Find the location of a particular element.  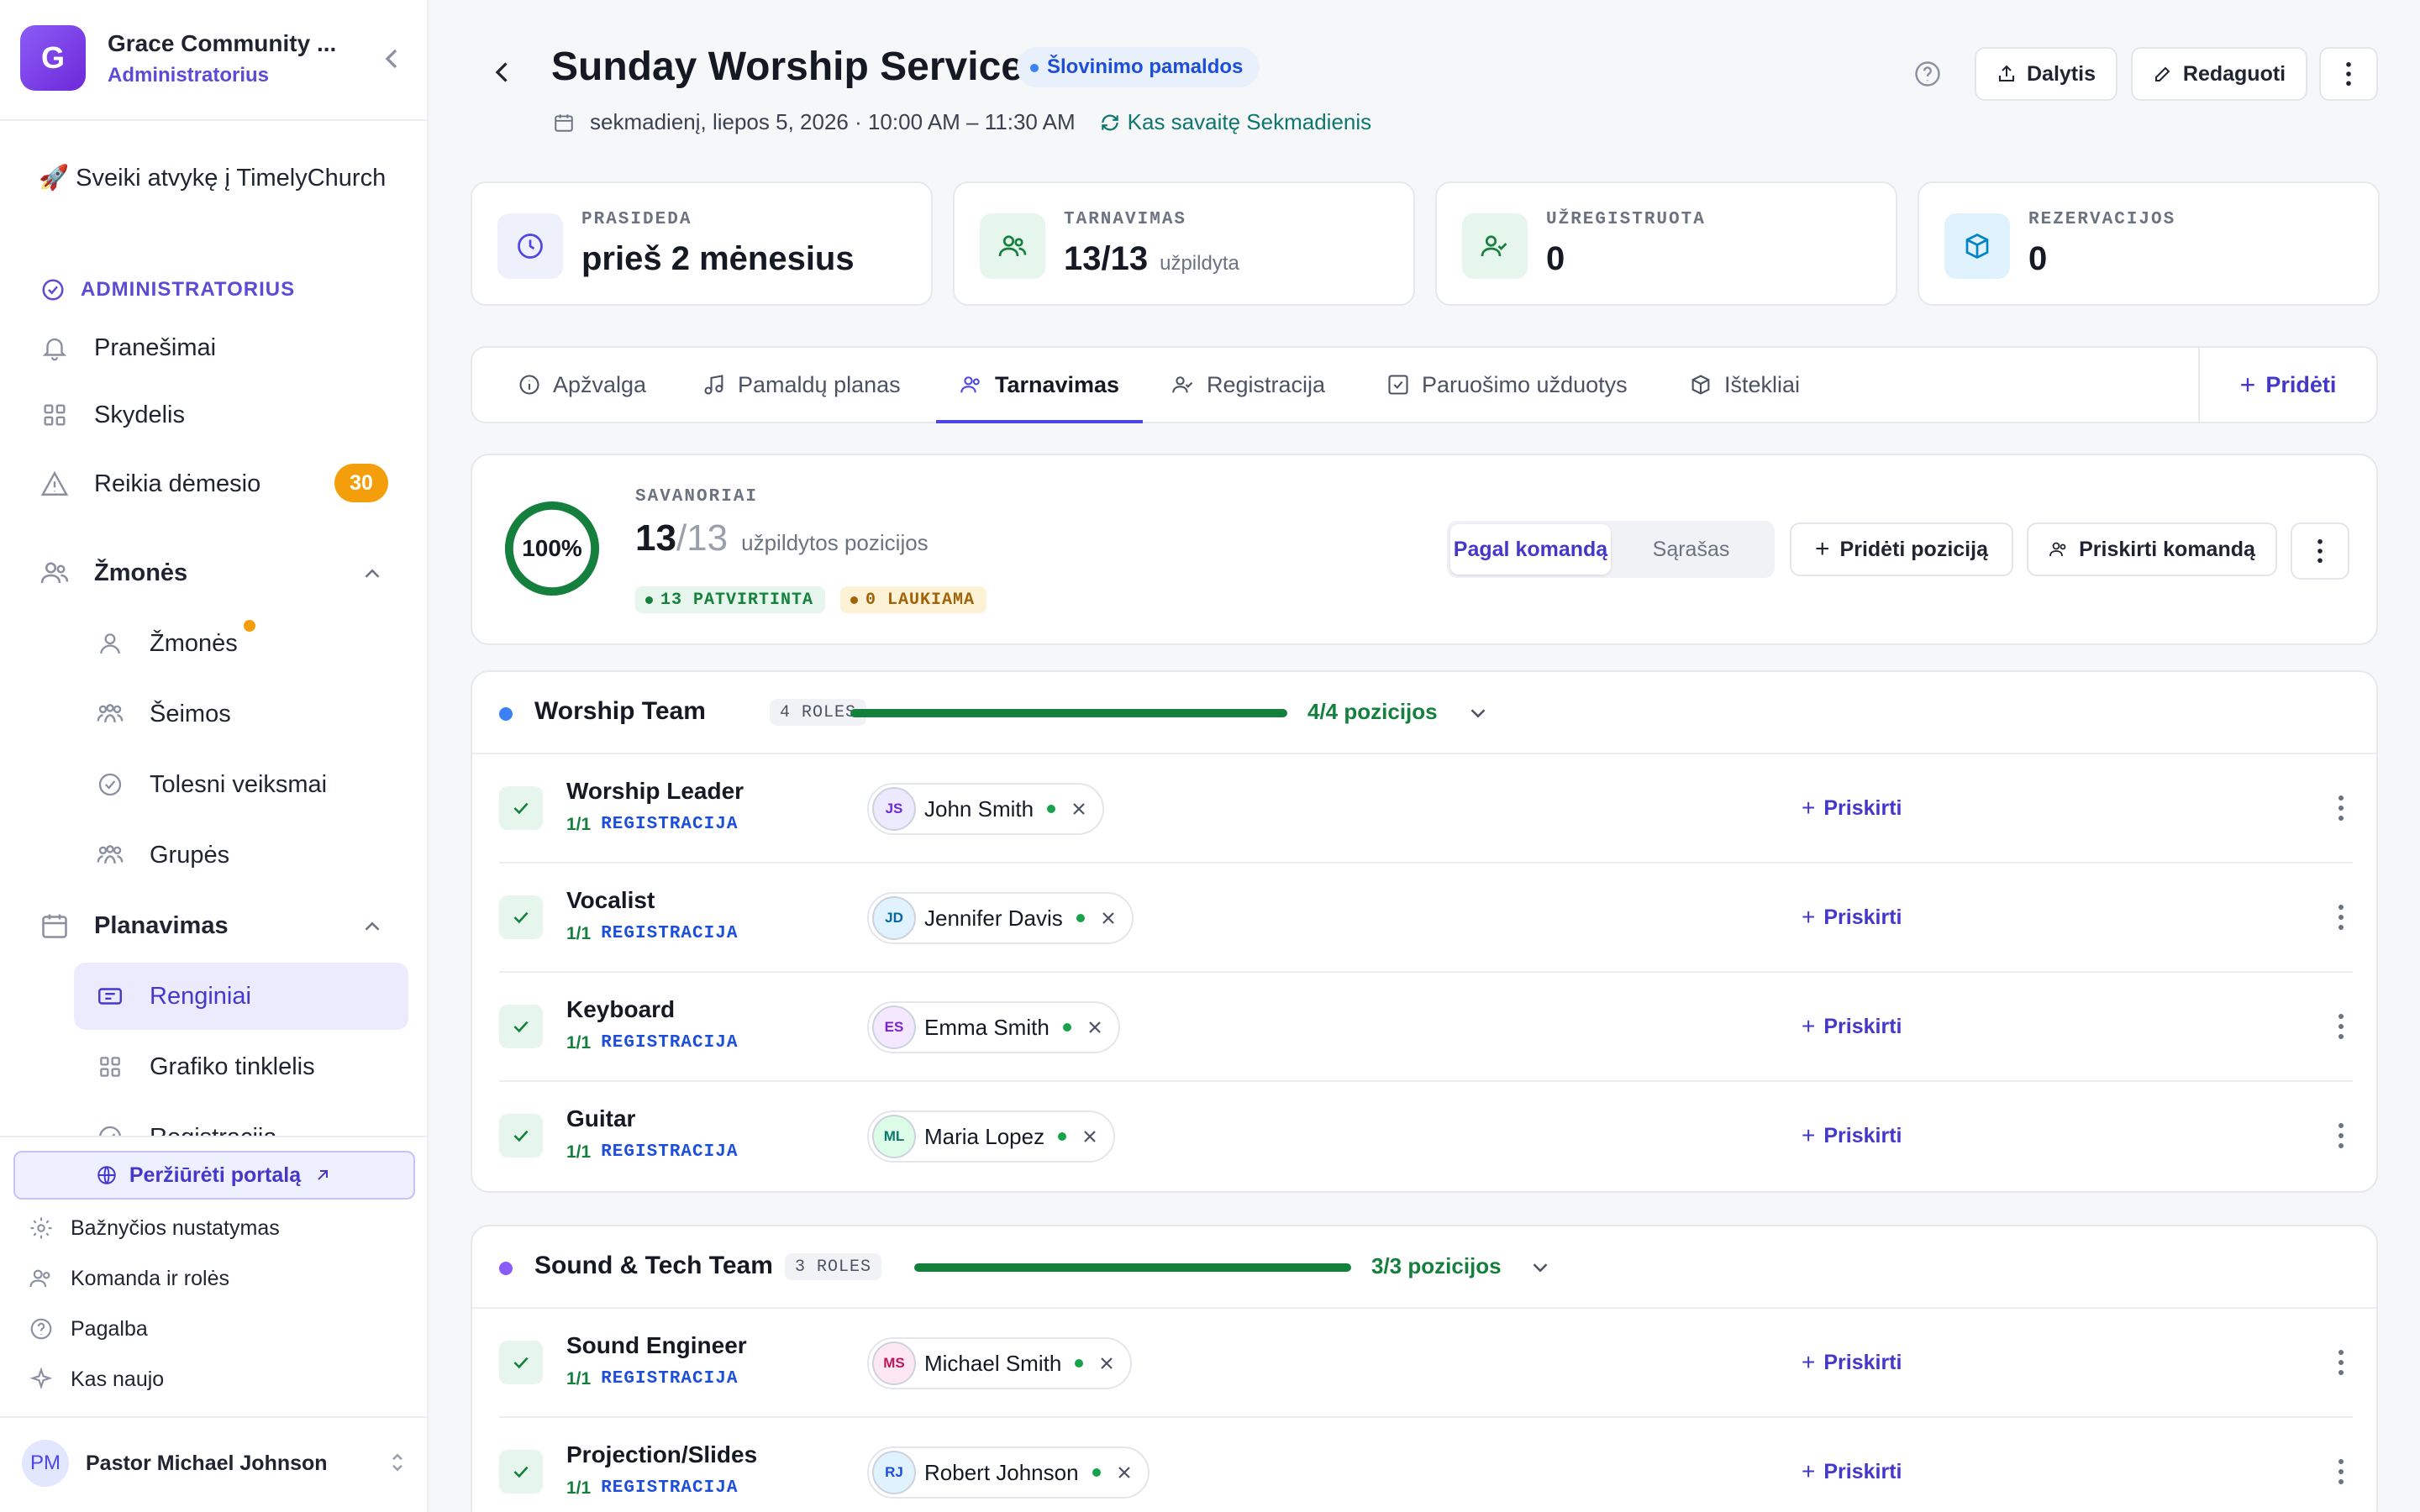

sidebar-item-registration: Registracija is located at coordinates (185, 1124).